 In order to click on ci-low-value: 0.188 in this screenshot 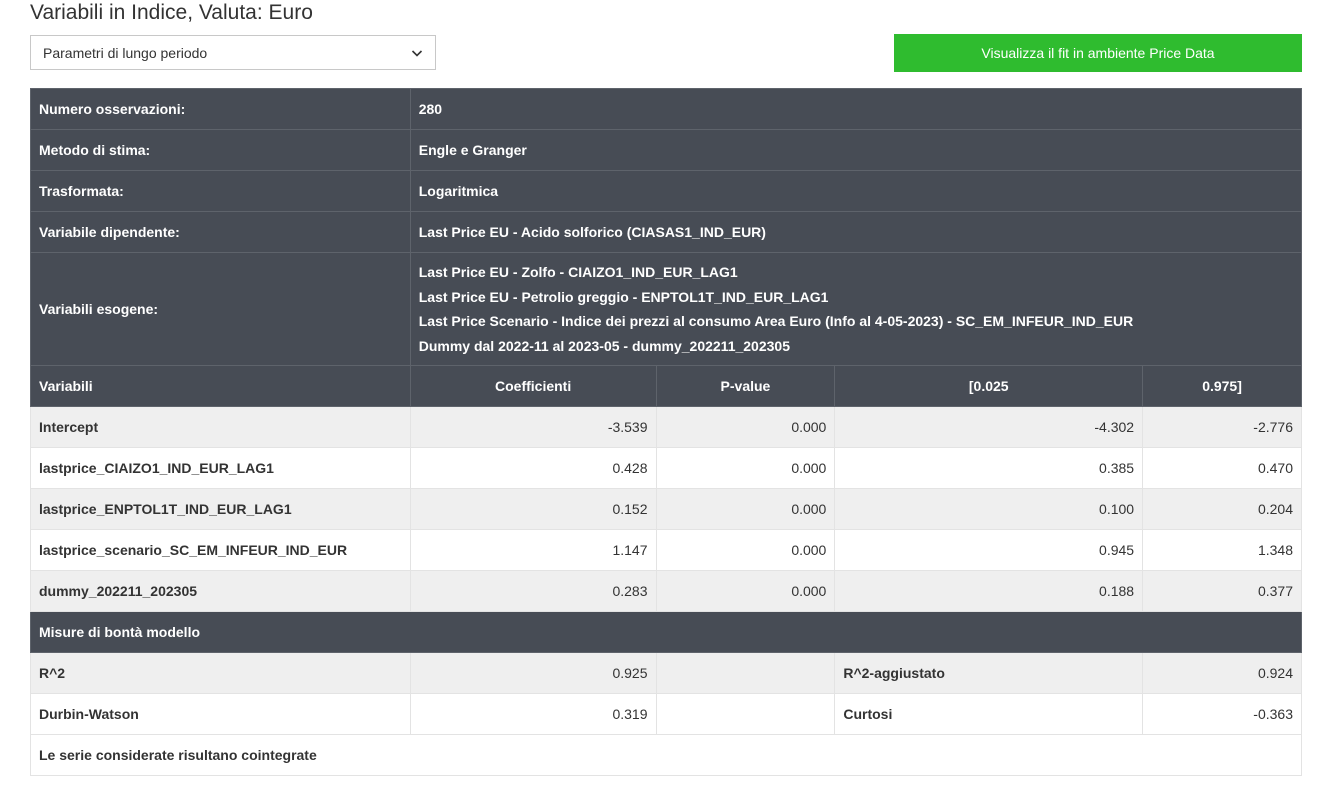, I will do `click(989, 591)`.